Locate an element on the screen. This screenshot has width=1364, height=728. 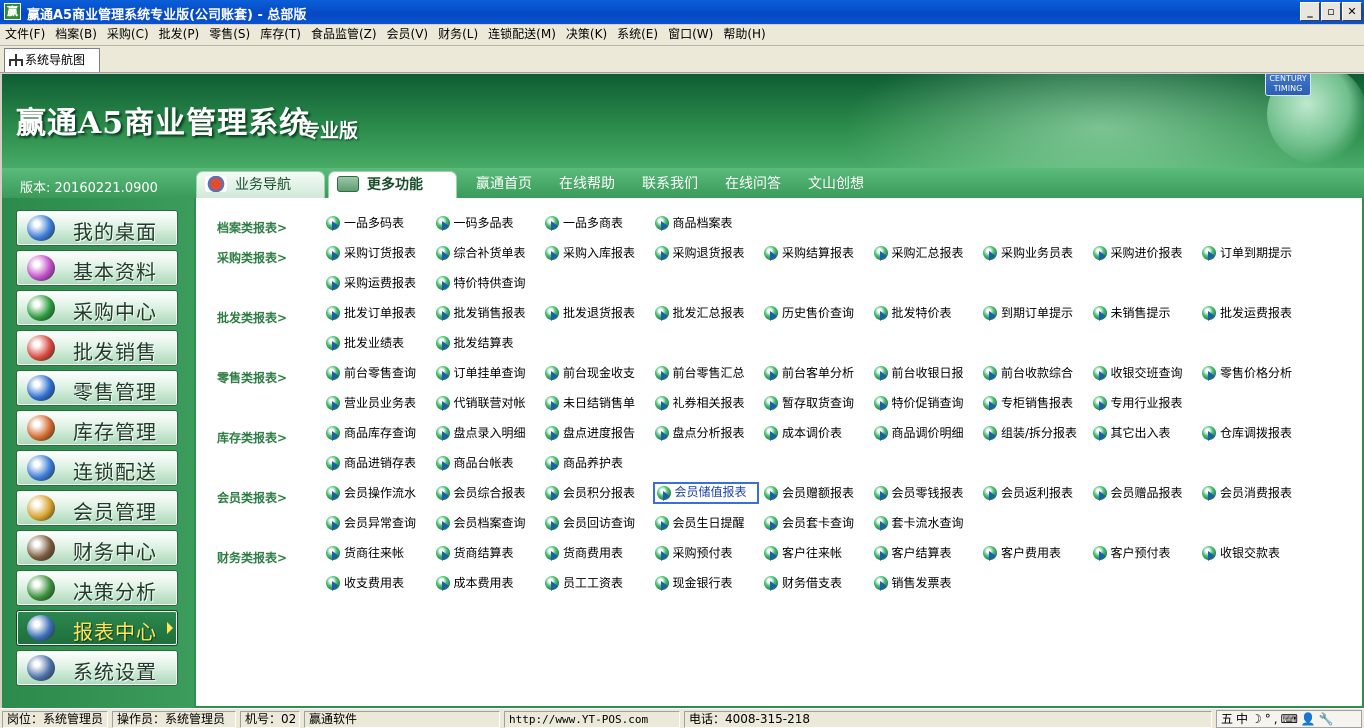
menu-item-4: 零售(S) is located at coordinates (229, 34).